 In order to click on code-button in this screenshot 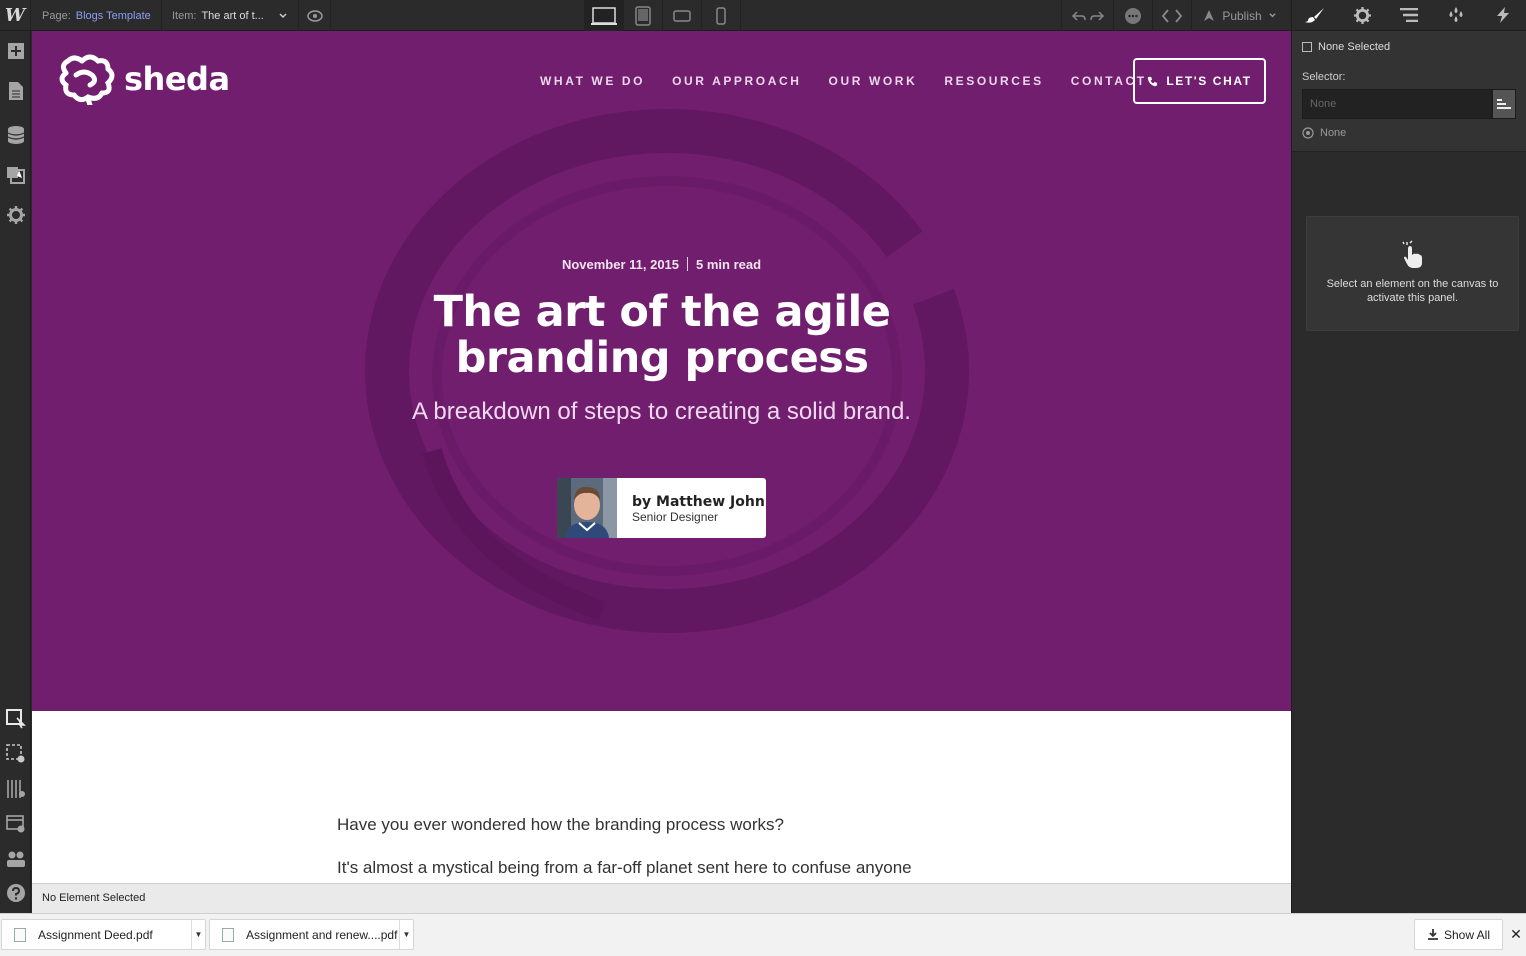, I will do `click(1171, 15)`.